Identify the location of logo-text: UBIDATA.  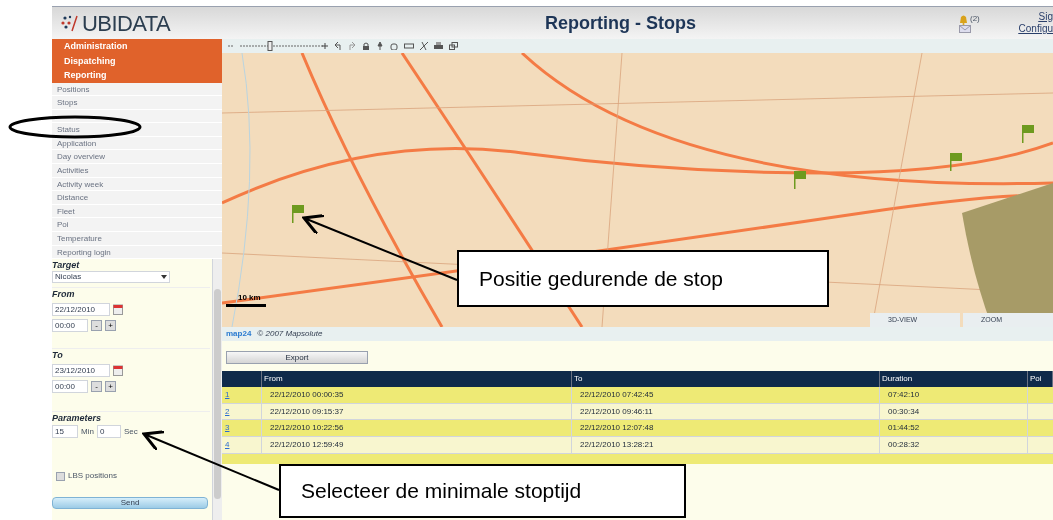
(126, 23).